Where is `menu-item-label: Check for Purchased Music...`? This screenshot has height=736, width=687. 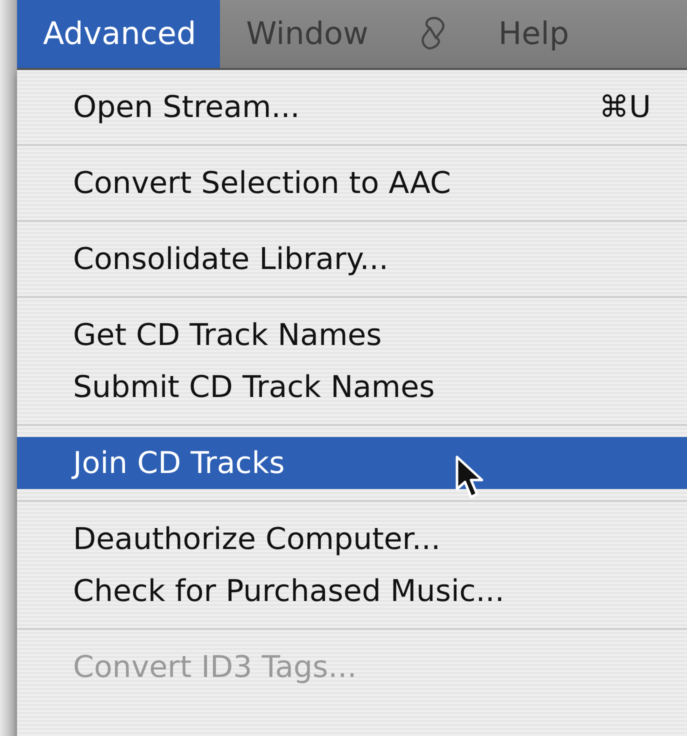 menu-item-label: Check for Purchased Music... is located at coordinates (288, 591).